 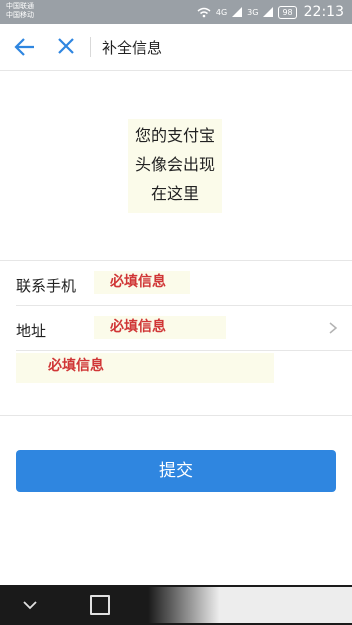 What do you see at coordinates (20, 15) in the screenshot?
I see `carrier-2: 中国移动` at bounding box center [20, 15].